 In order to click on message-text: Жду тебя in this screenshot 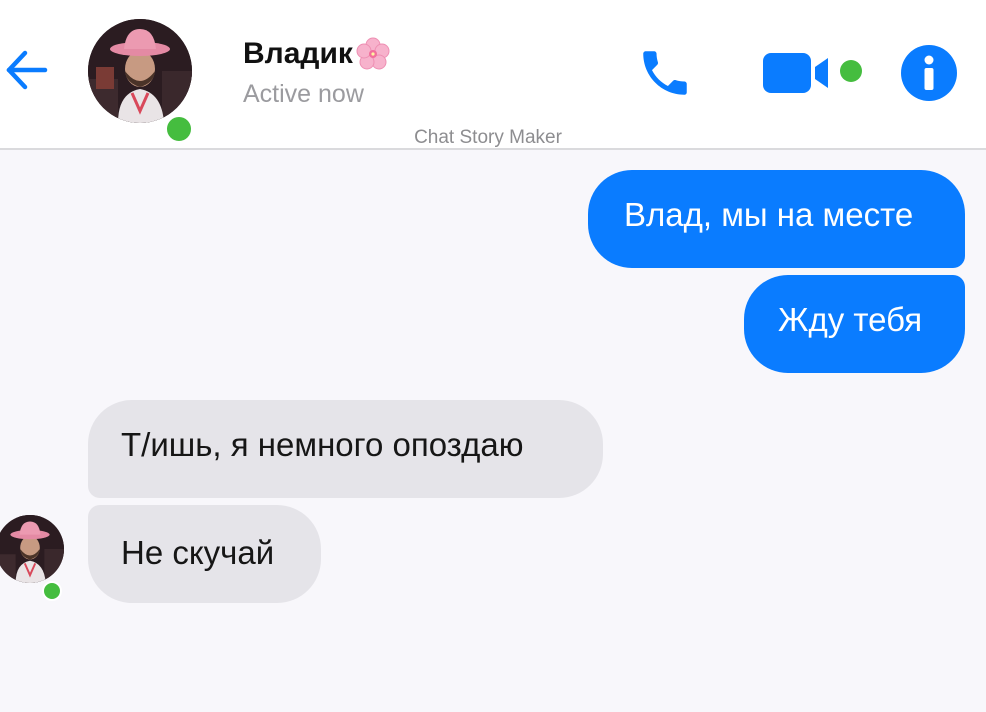, I will do `click(850, 319)`.